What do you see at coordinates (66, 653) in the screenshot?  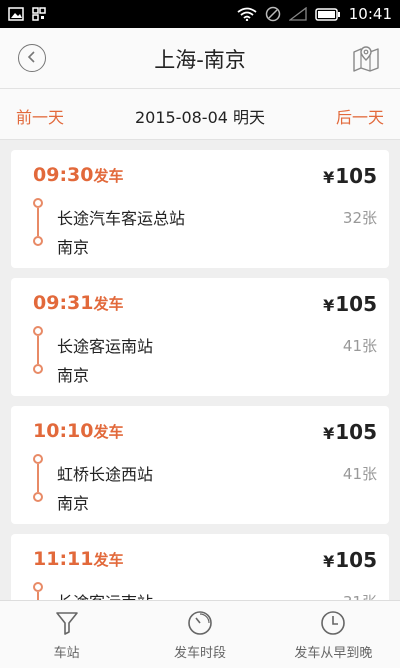 I see `tab-label: 车站` at bounding box center [66, 653].